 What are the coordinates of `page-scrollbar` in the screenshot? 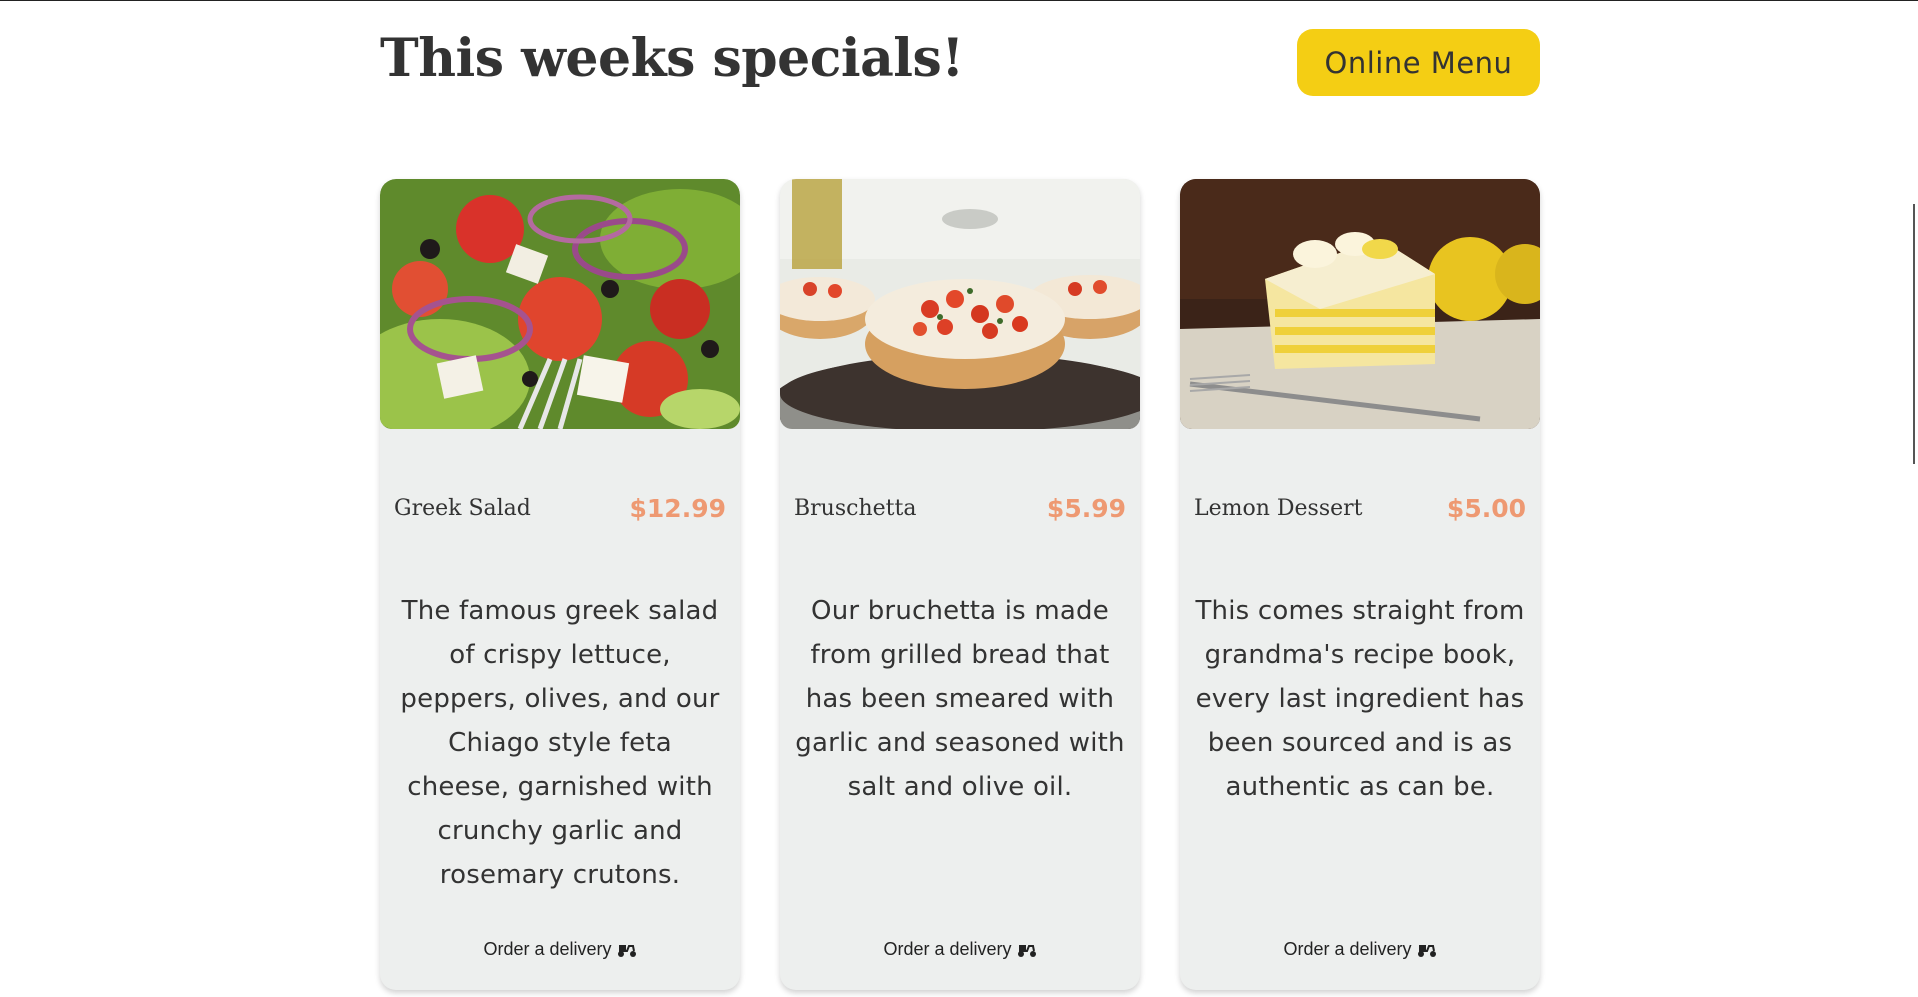 It's located at (1914, 334).